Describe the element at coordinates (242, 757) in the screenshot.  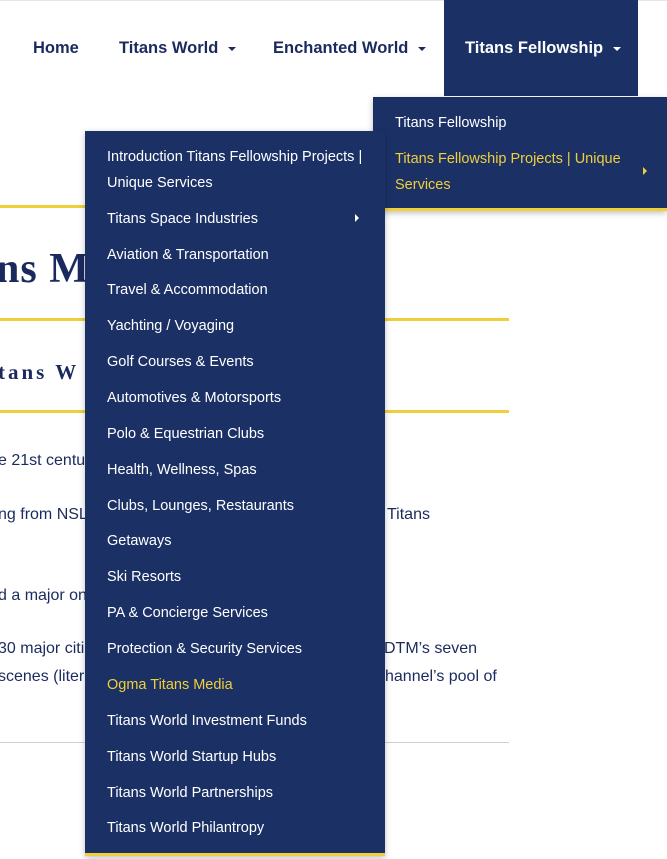
I see `menu-item-startup-hubs: Titans World Startup Hubs` at that location.